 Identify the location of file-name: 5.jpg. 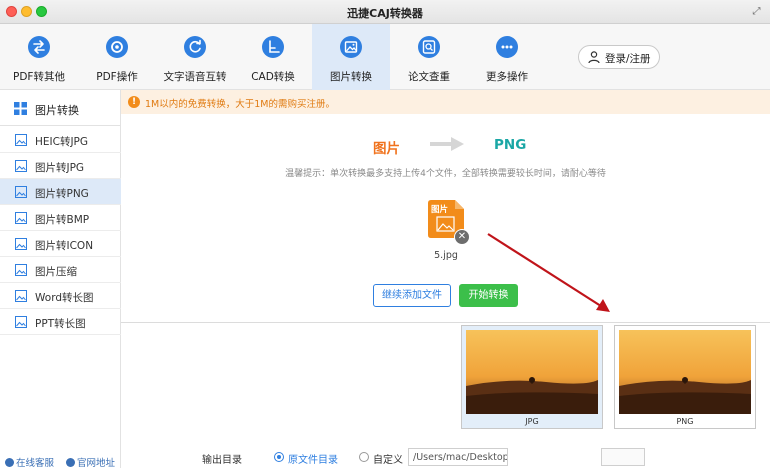
(446, 255).